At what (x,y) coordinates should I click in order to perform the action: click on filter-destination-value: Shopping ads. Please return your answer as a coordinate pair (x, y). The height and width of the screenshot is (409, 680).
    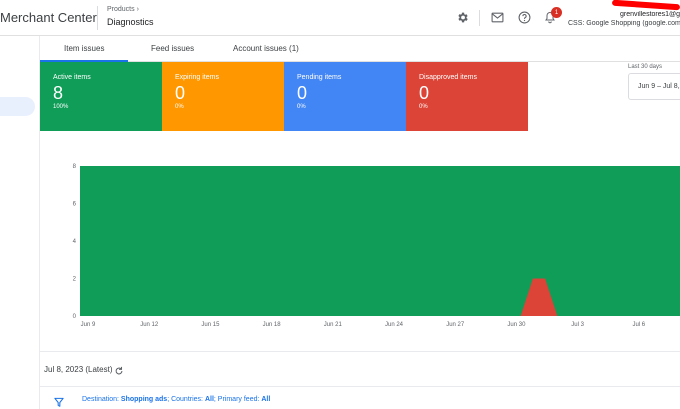
    Looking at the image, I should click on (144, 399).